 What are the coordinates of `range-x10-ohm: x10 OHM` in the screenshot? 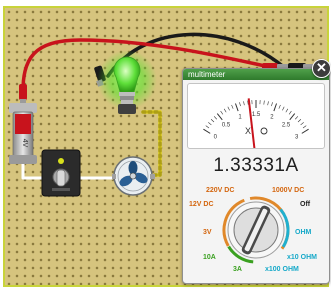 It's located at (302, 257).